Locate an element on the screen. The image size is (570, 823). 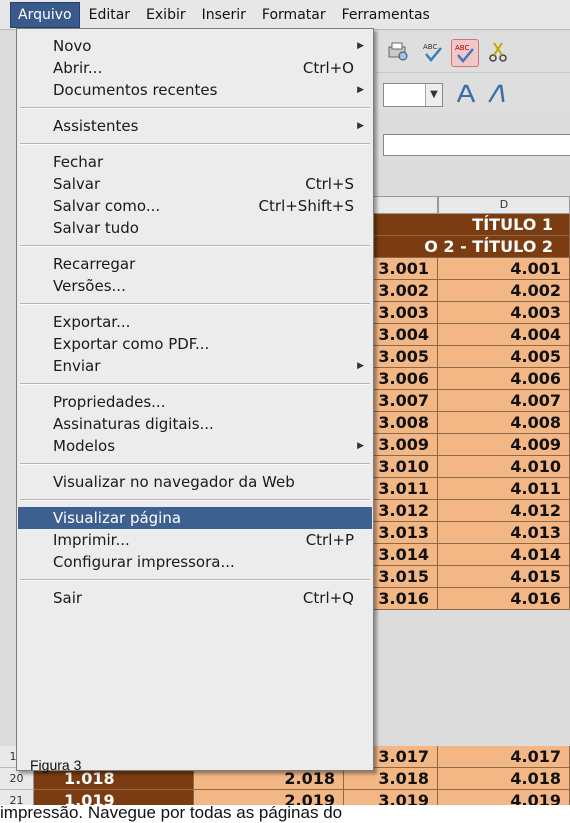
cell-d: 4.009 is located at coordinates (504, 445).